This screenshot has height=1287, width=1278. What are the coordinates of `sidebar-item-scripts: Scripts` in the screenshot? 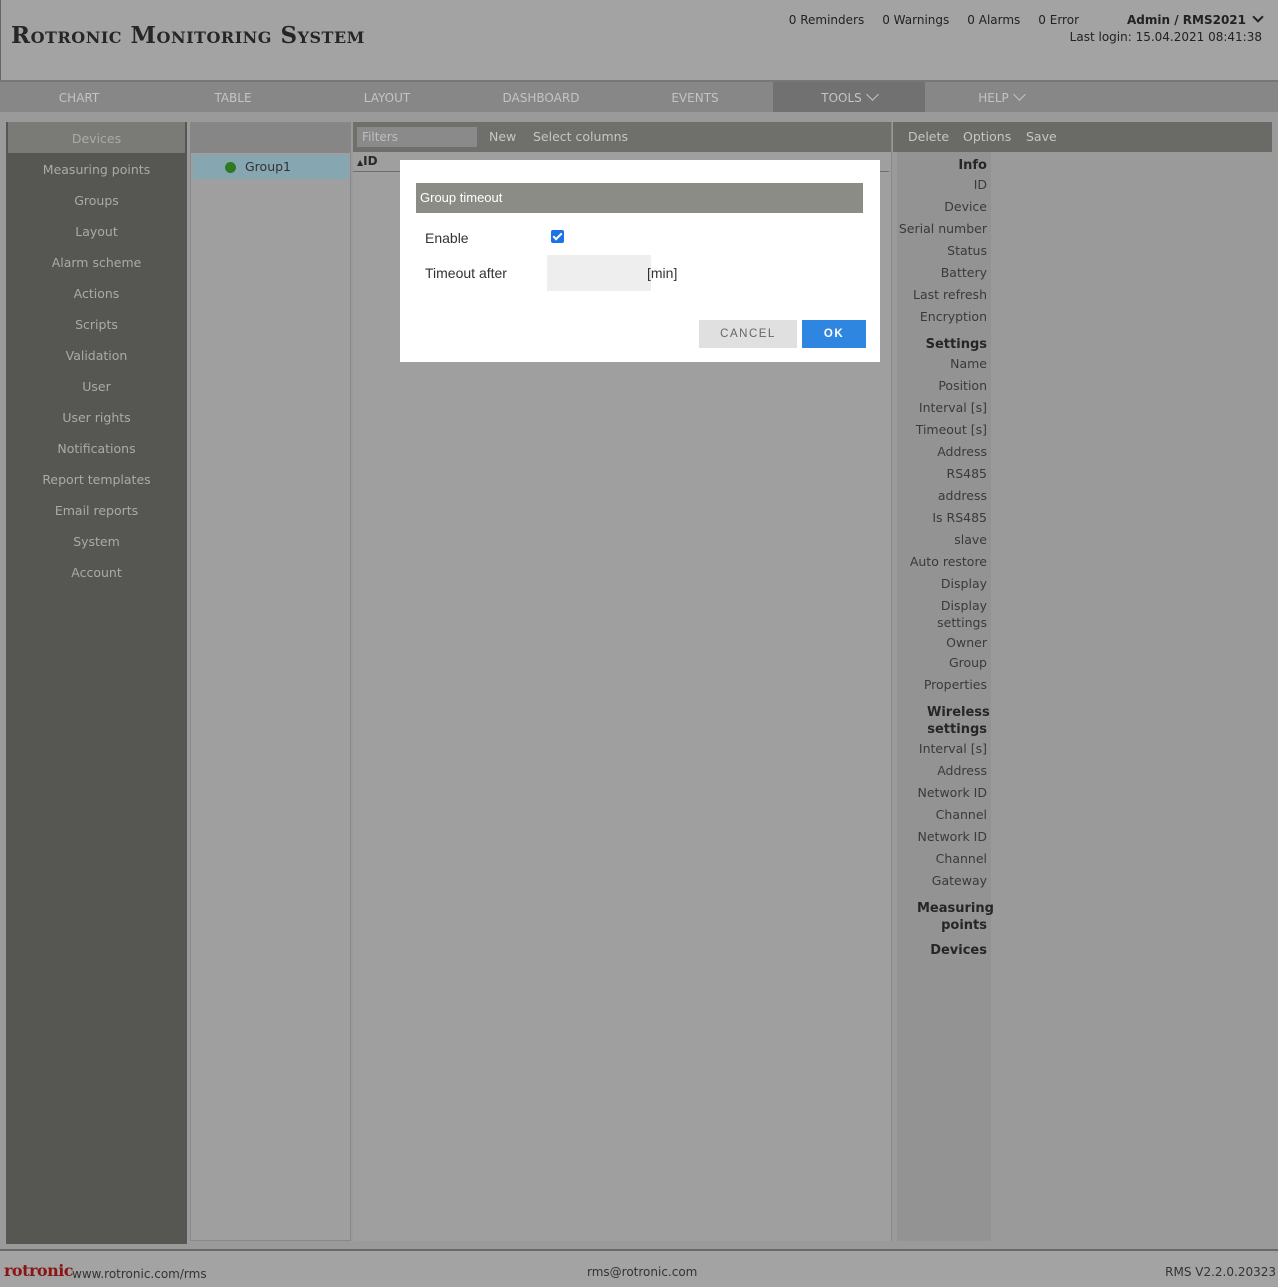 It's located at (96, 323).